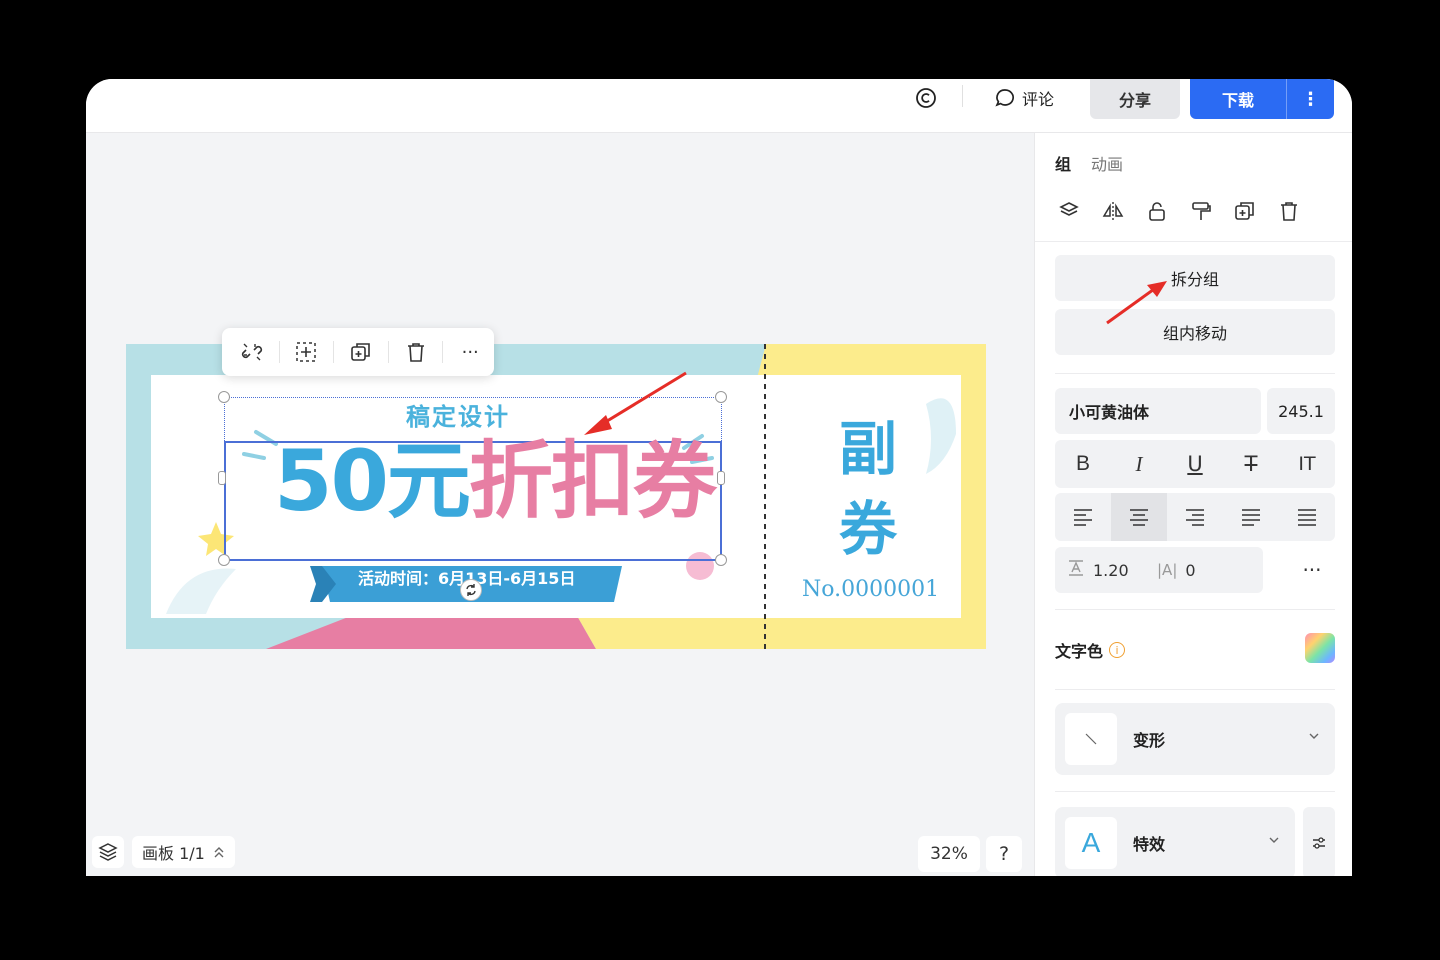 This screenshot has width=1440, height=960. I want to click on headline-amount: 50元, so click(372, 481).